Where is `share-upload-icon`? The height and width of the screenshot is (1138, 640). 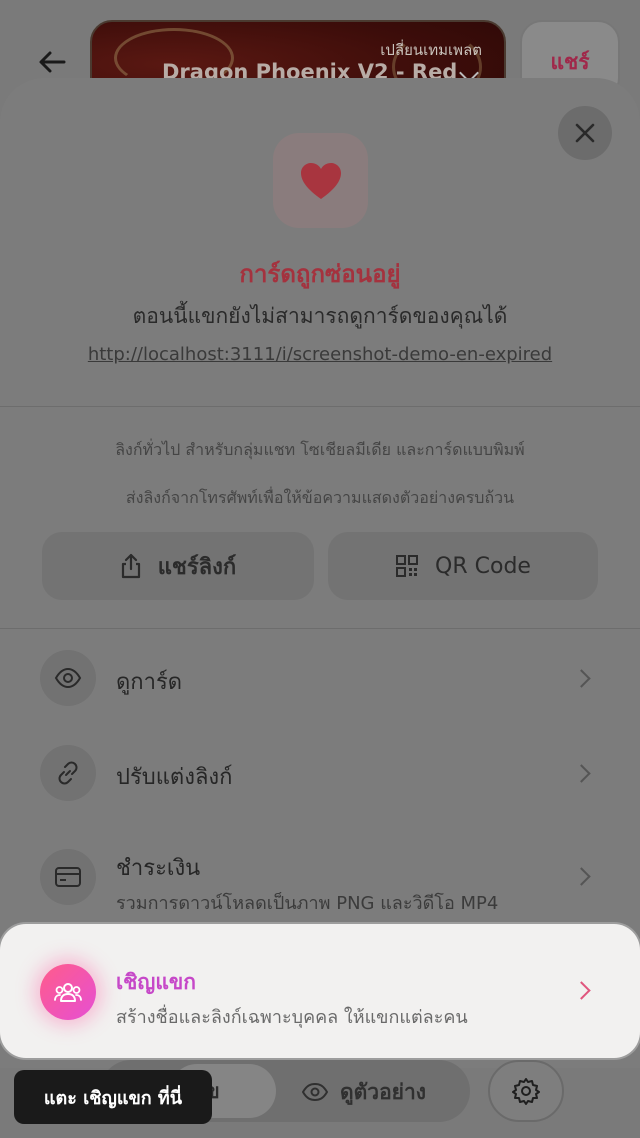
share-upload-icon is located at coordinates (130, 566).